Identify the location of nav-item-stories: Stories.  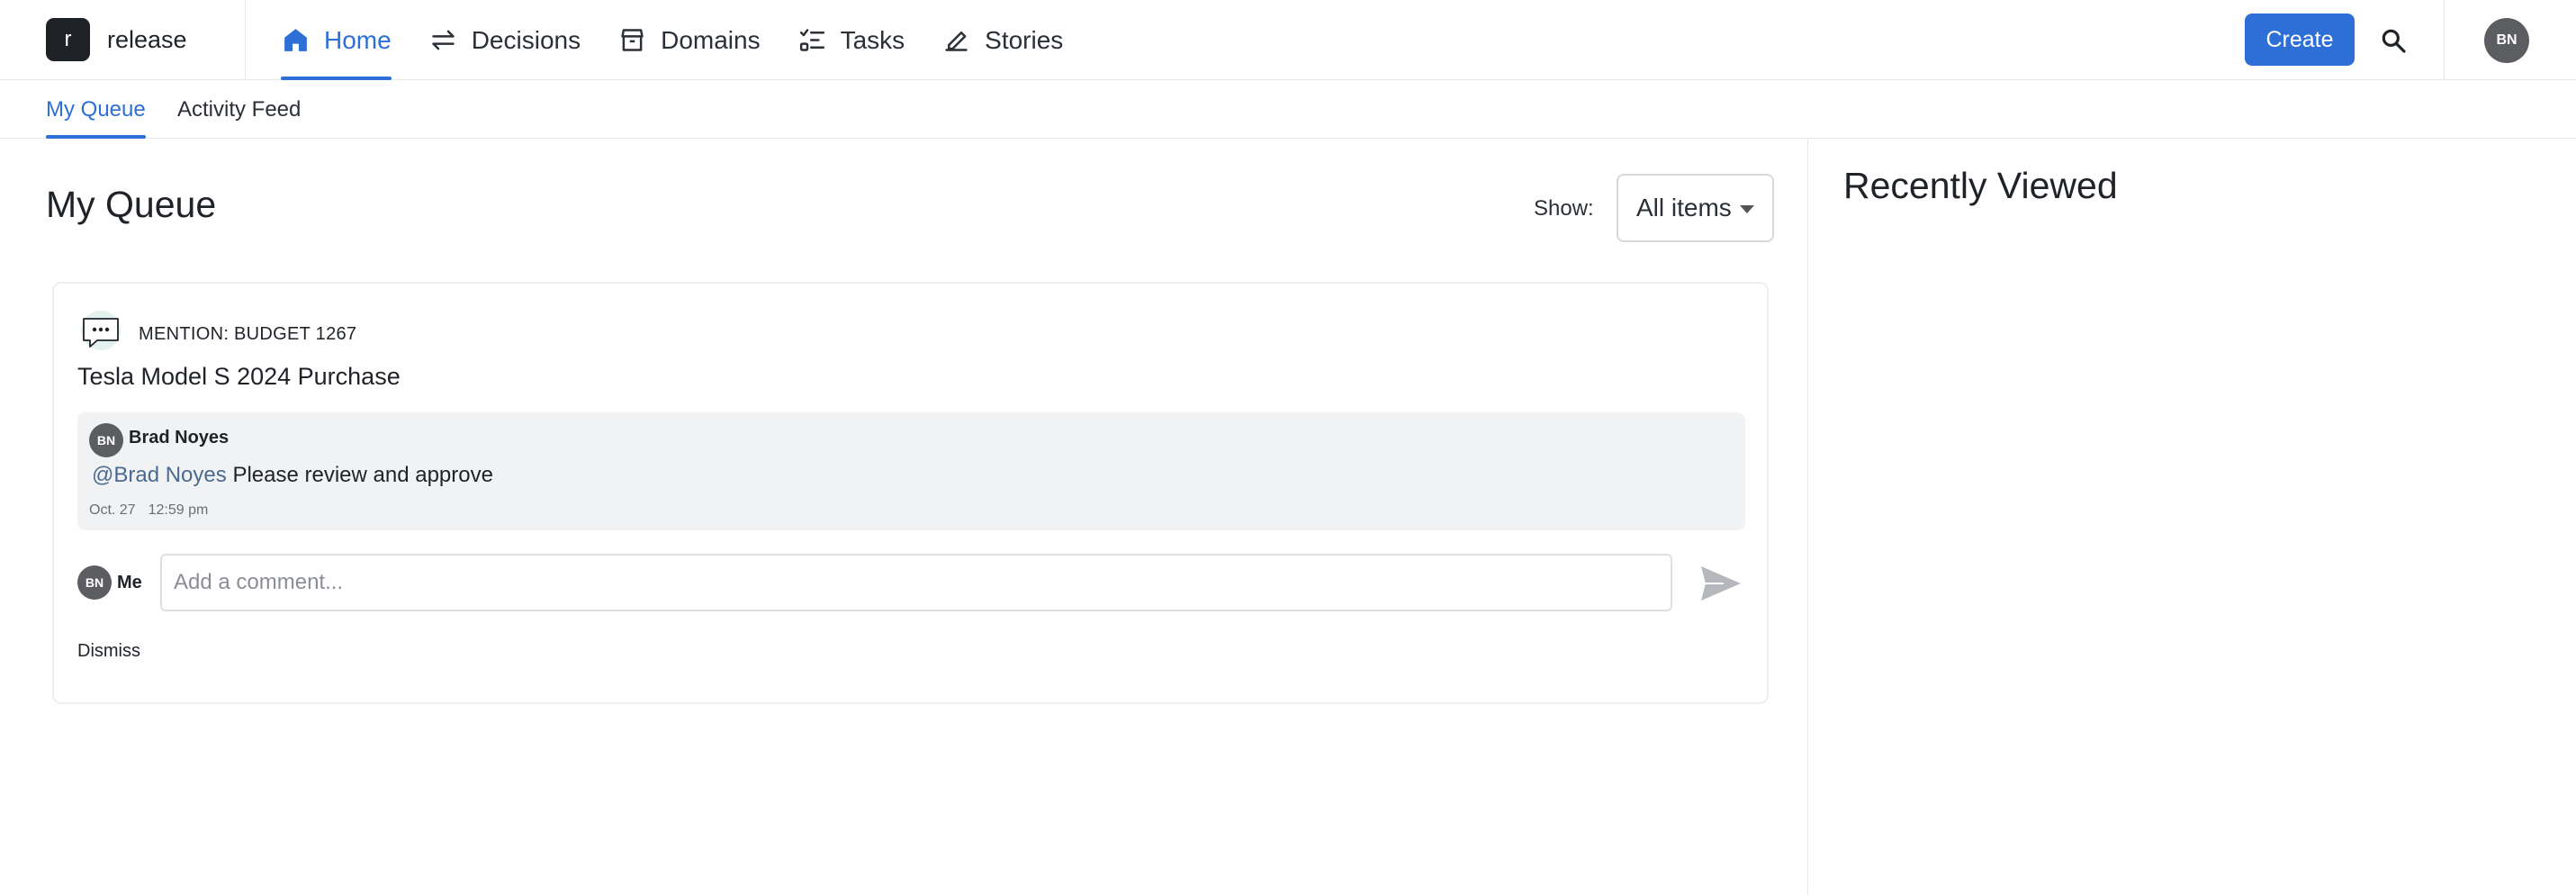
(1002, 40).